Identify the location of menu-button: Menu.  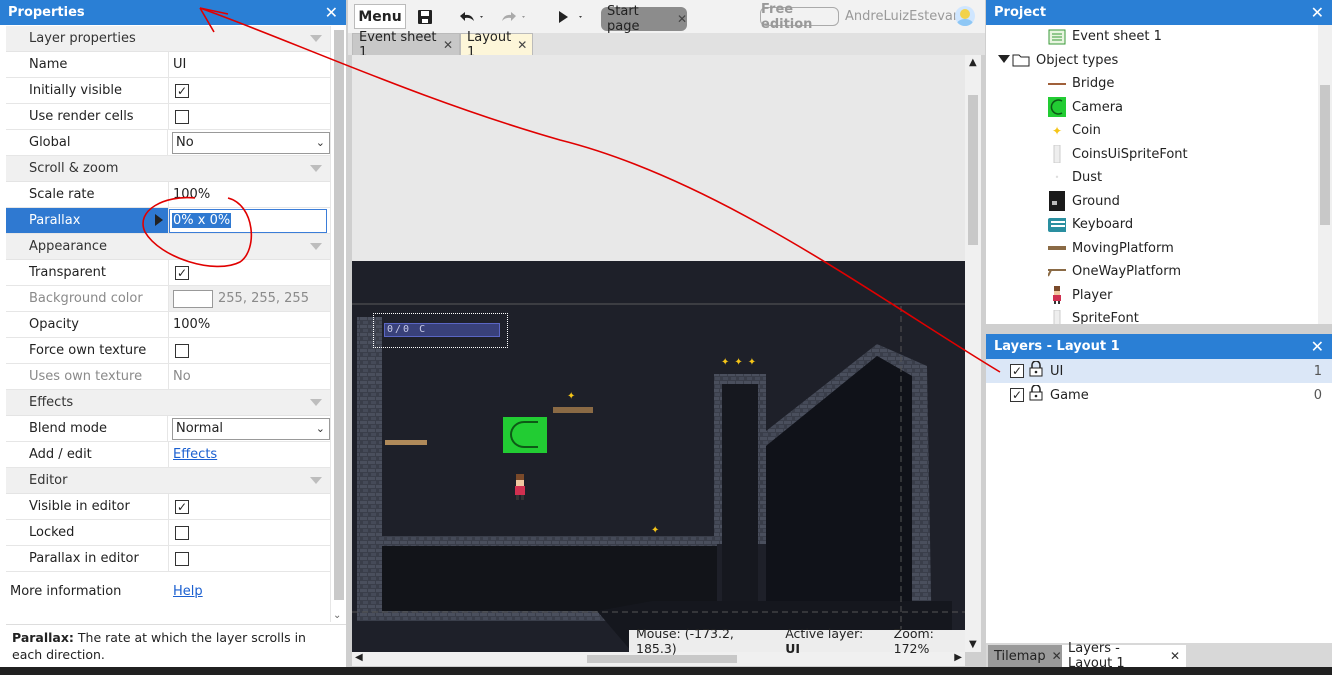
(380, 16).